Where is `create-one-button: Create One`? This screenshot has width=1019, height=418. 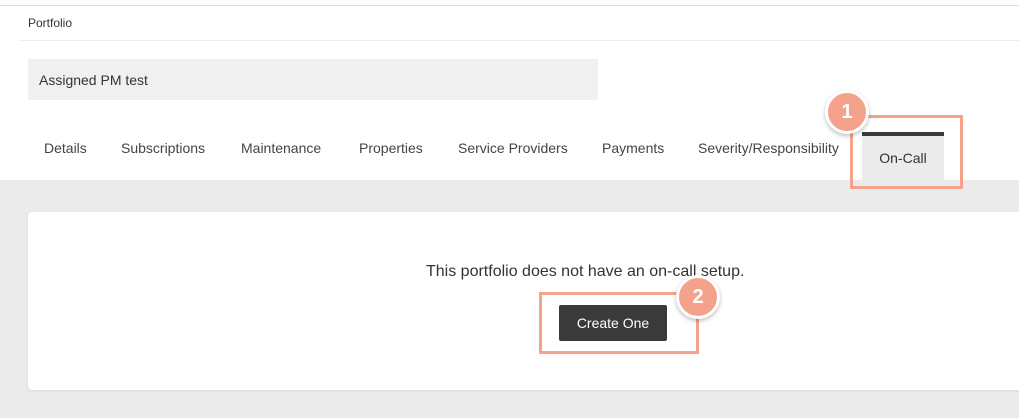
create-one-button: Create One is located at coordinates (613, 323).